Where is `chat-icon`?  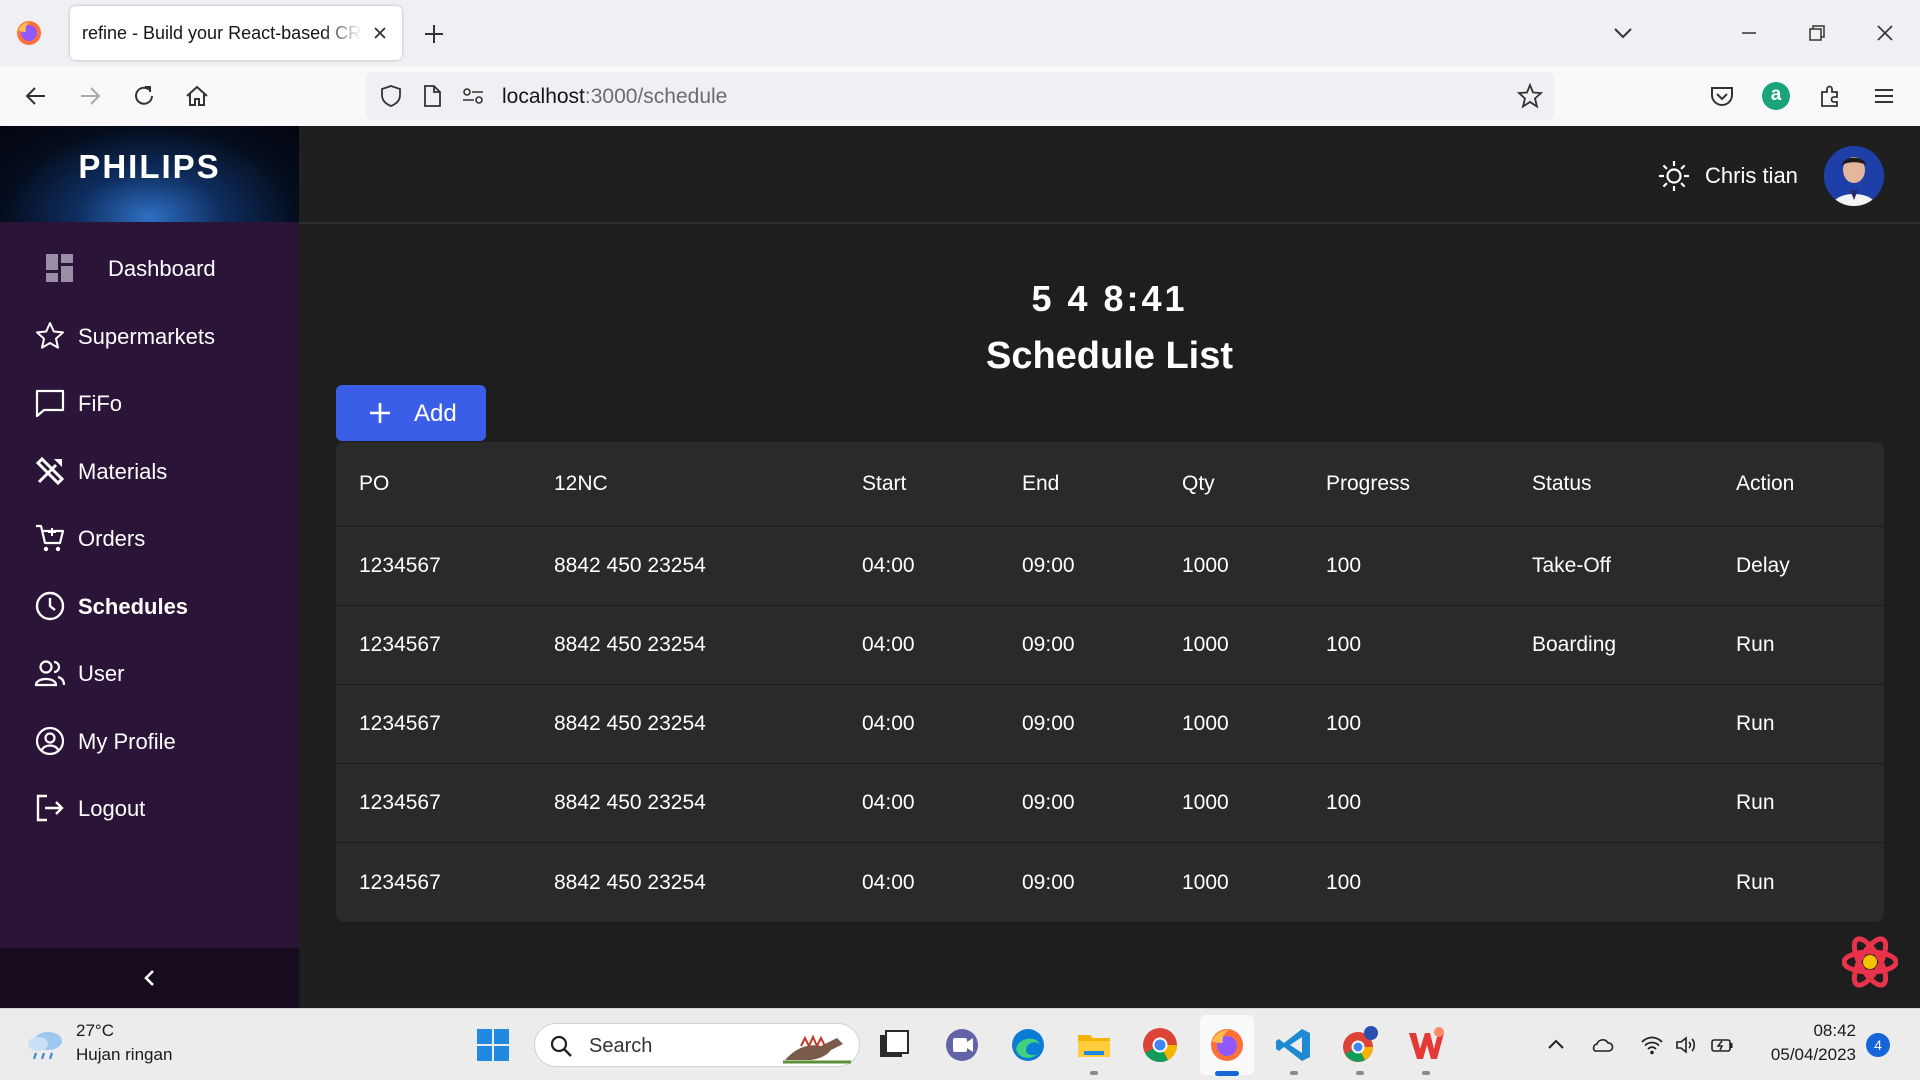
chat-icon is located at coordinates (50, 403).